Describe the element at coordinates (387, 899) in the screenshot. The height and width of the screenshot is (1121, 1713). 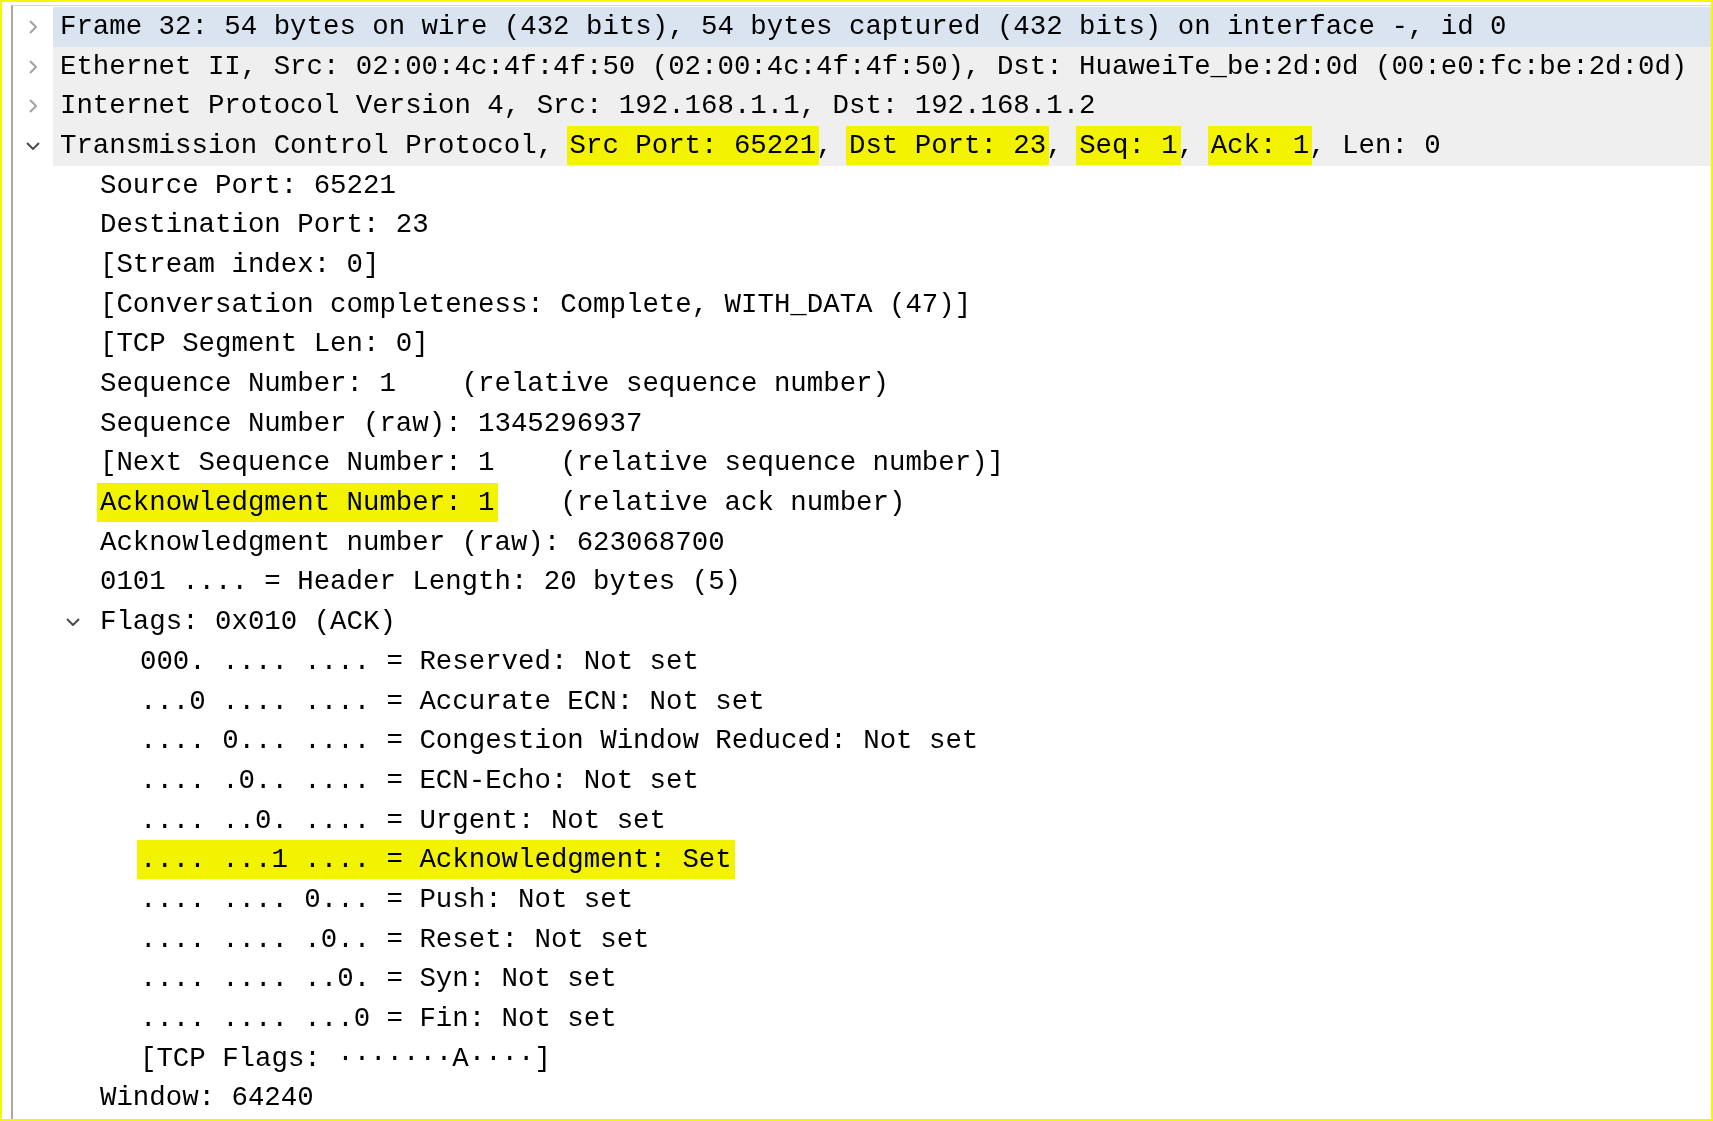
I see `tree-item-label: .... .... 0... = Push: Not set` at that location.